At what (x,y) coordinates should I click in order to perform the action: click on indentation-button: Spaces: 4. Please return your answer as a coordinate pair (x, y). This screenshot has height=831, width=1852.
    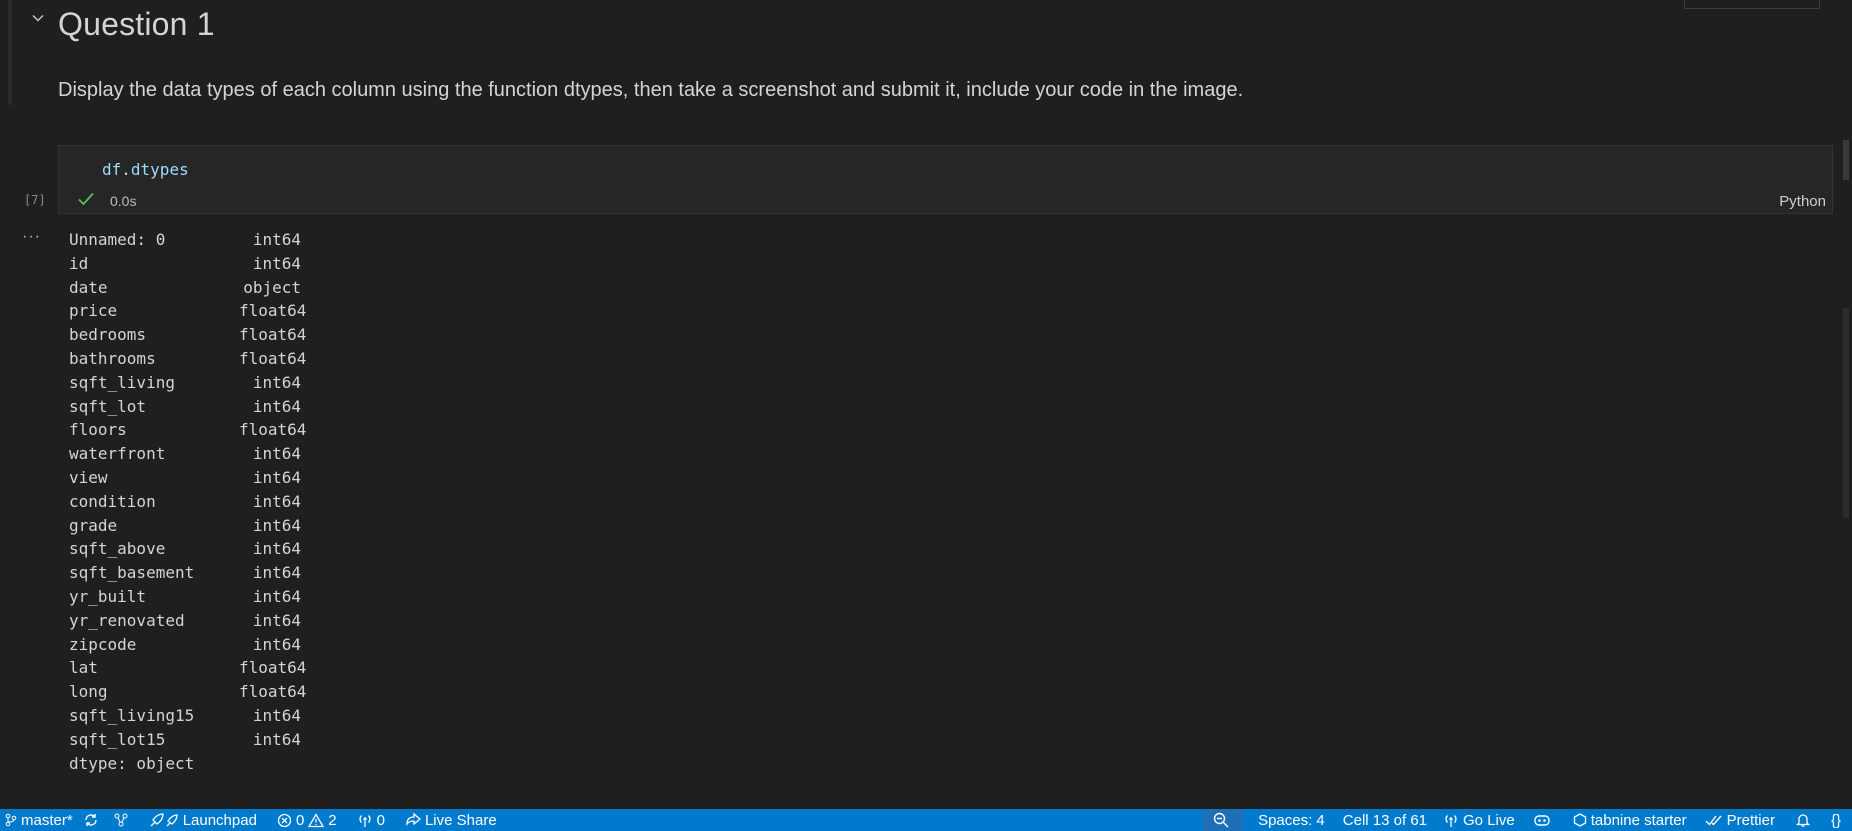
    Looking at the image, I should click on (1291, 820).